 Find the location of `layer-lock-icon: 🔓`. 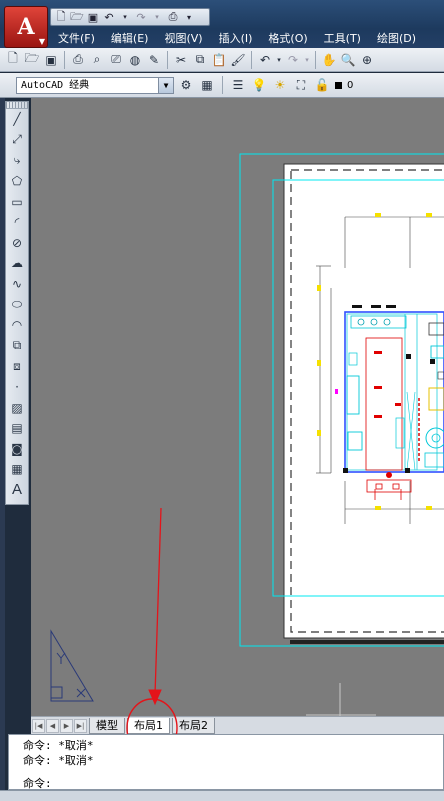

layer-lock-icon: 🔓 is located at coordinates (322, 85).